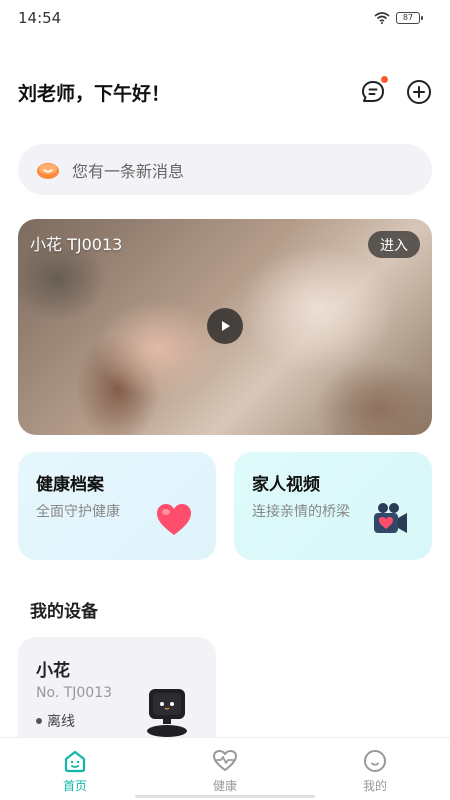 The height and width of the screenshot is (800, 450). I want to click on messages-button, so click(374, 90).